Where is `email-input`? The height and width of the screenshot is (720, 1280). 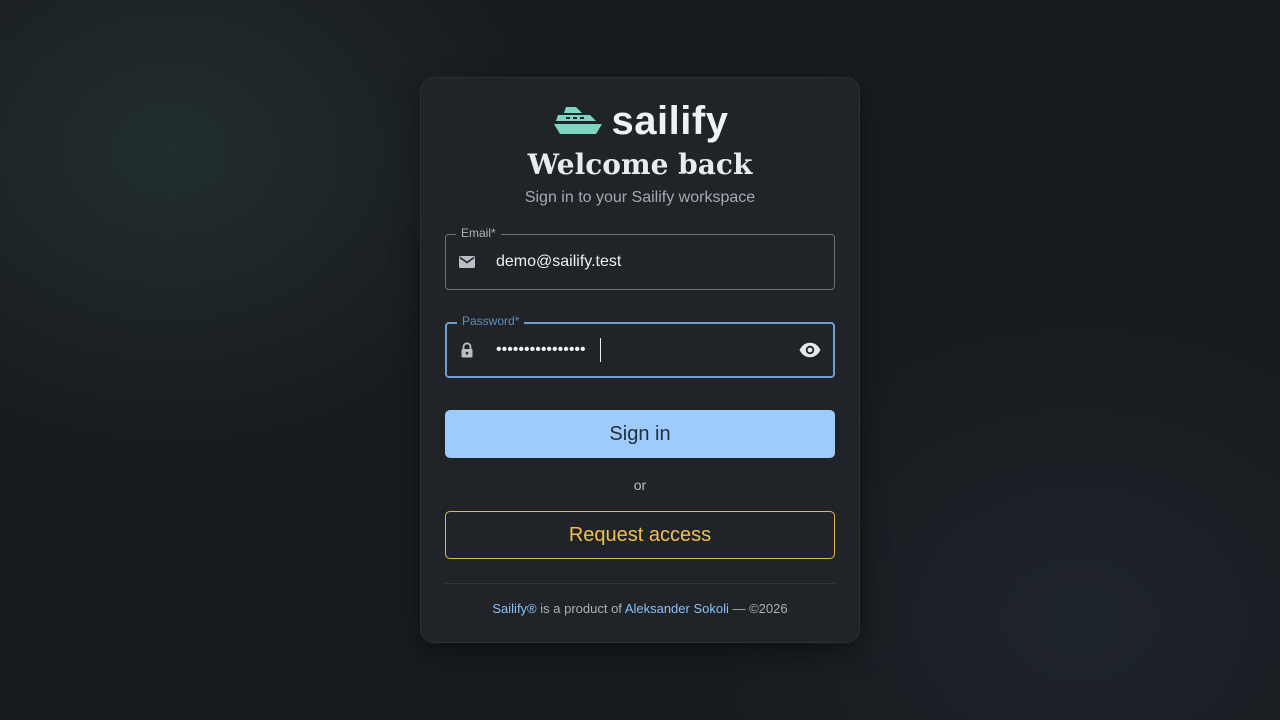 email-input is located at coordinates (640, 262).